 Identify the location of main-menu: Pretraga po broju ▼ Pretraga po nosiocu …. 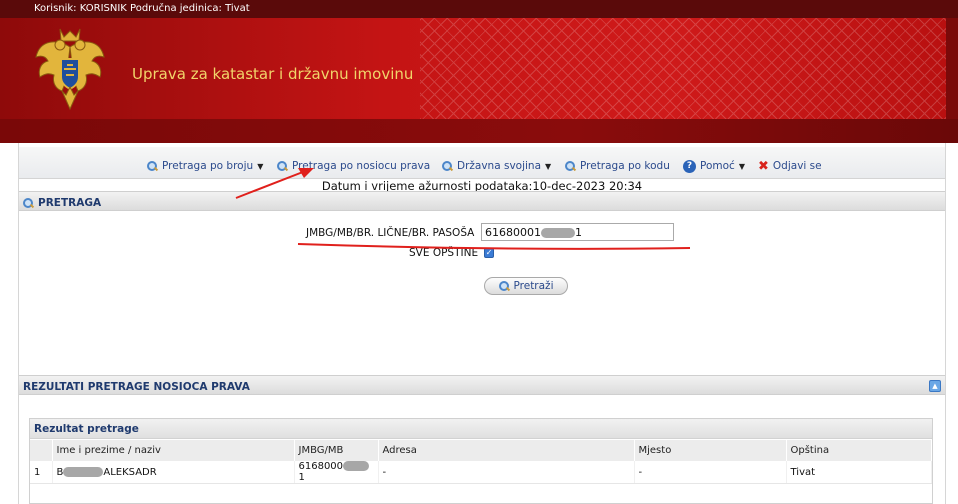
(482, 163).